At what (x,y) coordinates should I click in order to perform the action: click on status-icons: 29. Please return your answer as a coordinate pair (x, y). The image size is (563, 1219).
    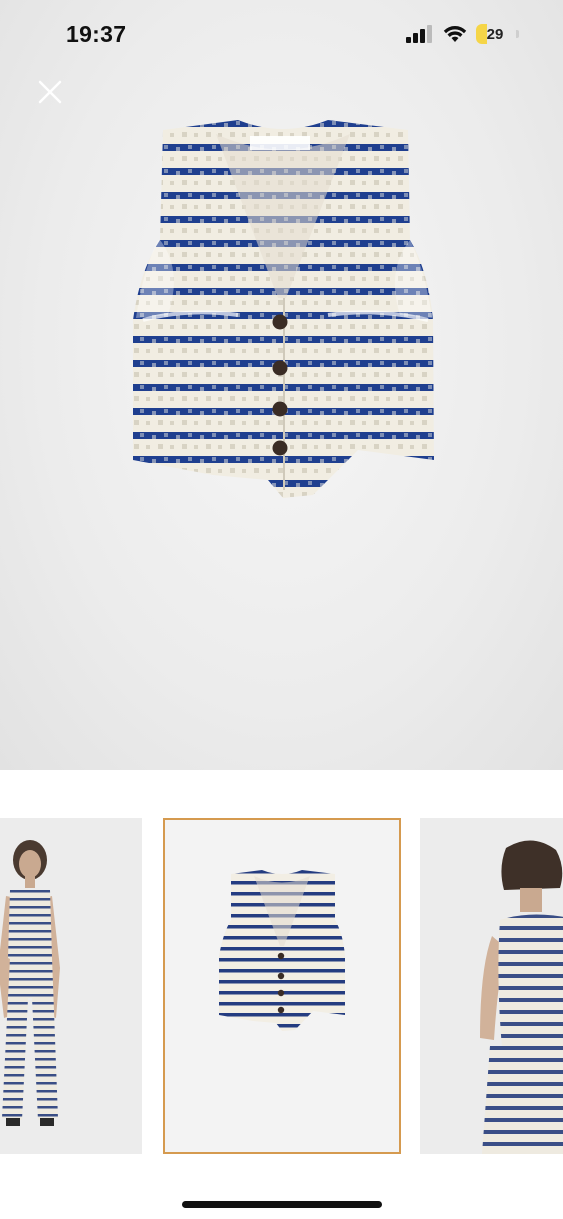
    Looking at the image, I should click on (462, 34).